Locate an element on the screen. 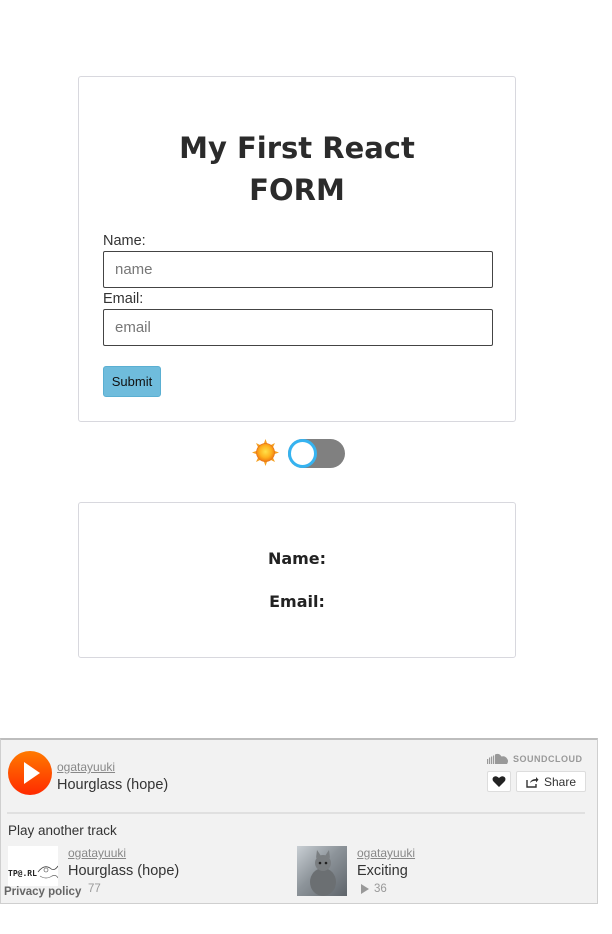  email-label: Email: is located at coordinates (123, 299).